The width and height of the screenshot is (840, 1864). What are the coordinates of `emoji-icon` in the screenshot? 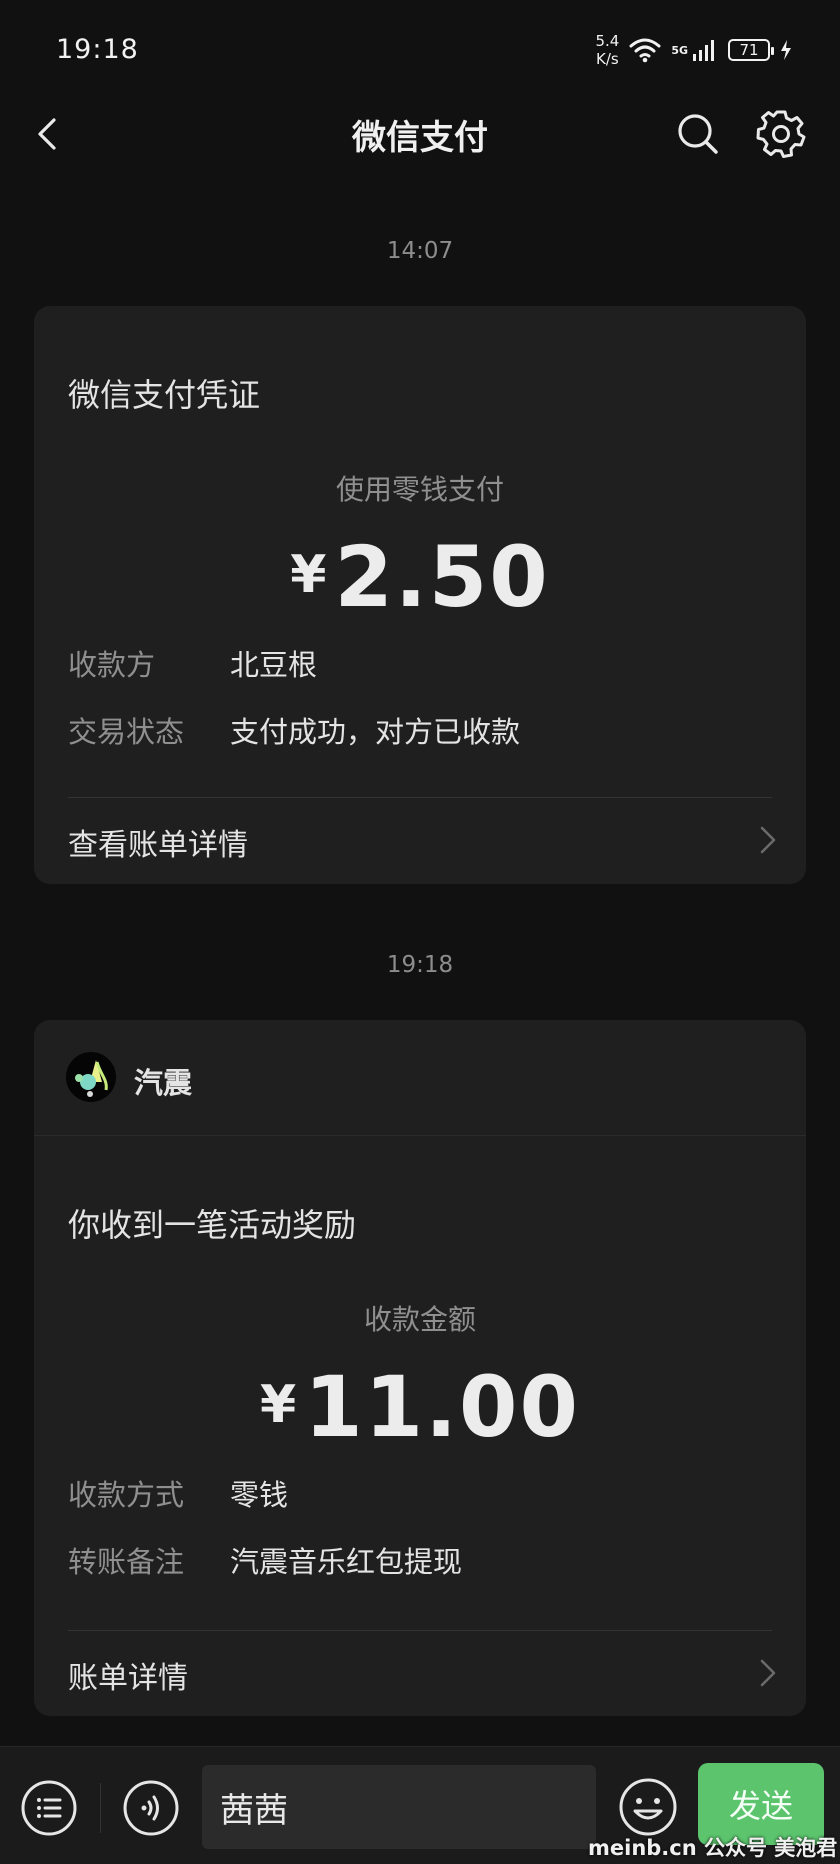 It's located at (648, 1807).